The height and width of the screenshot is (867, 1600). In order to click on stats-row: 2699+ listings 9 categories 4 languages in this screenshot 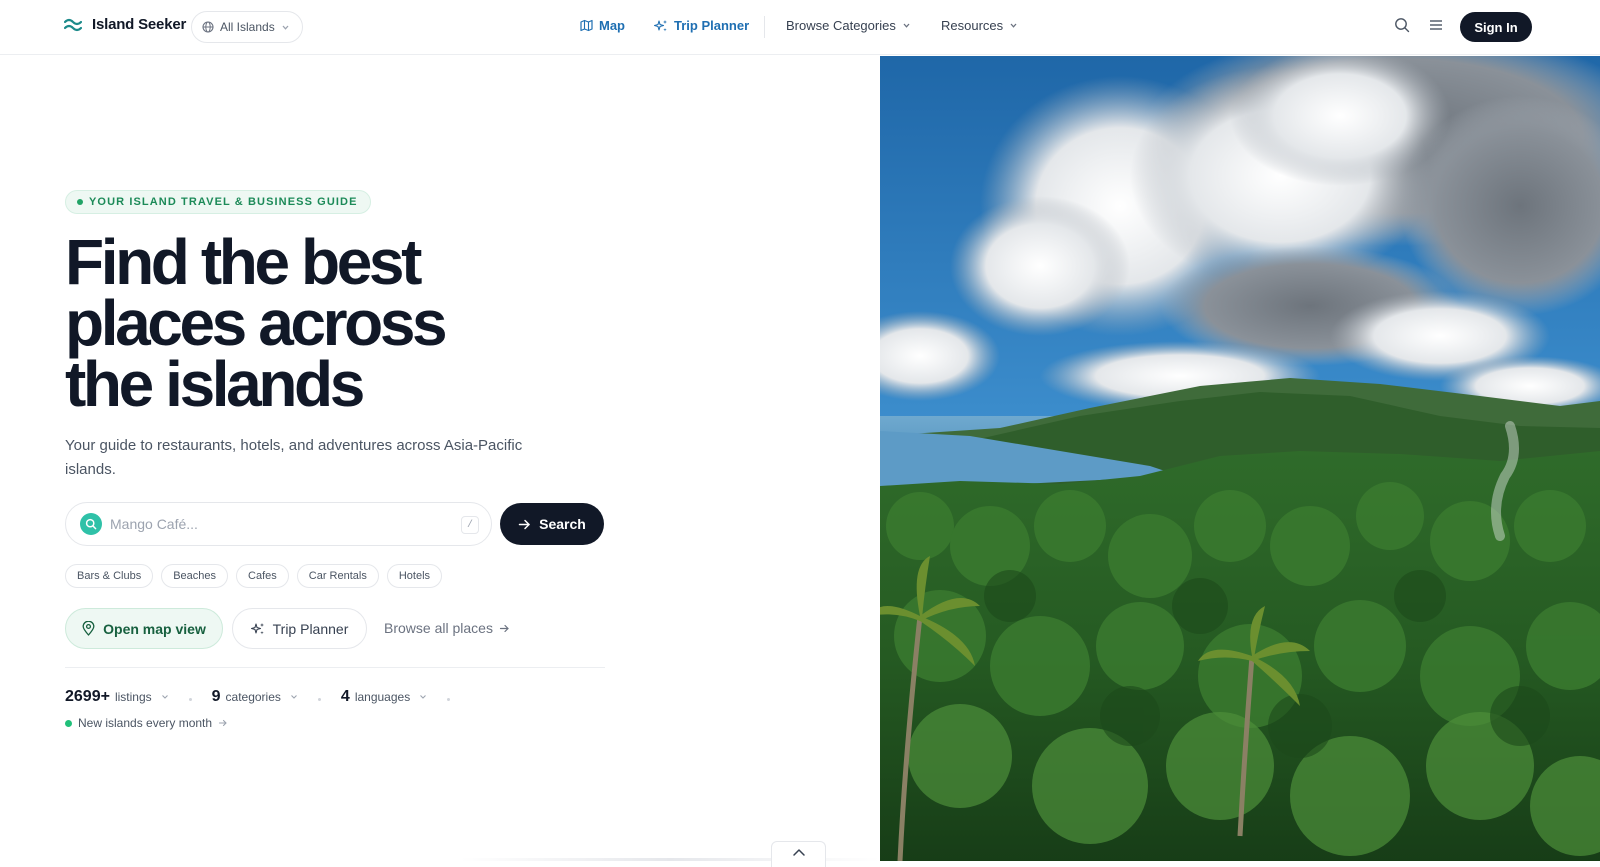, I will do `click(267, 697)`.